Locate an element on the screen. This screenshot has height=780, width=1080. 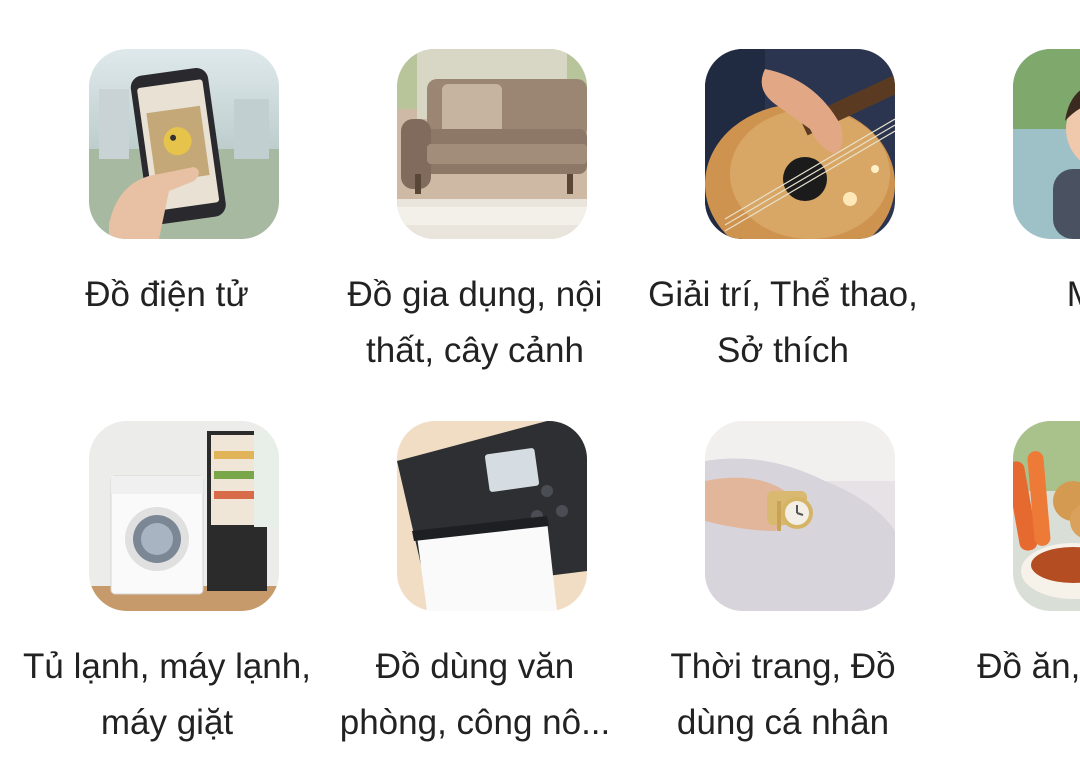
category-label: Đồ điện tử is located at coordinates (167, 294).